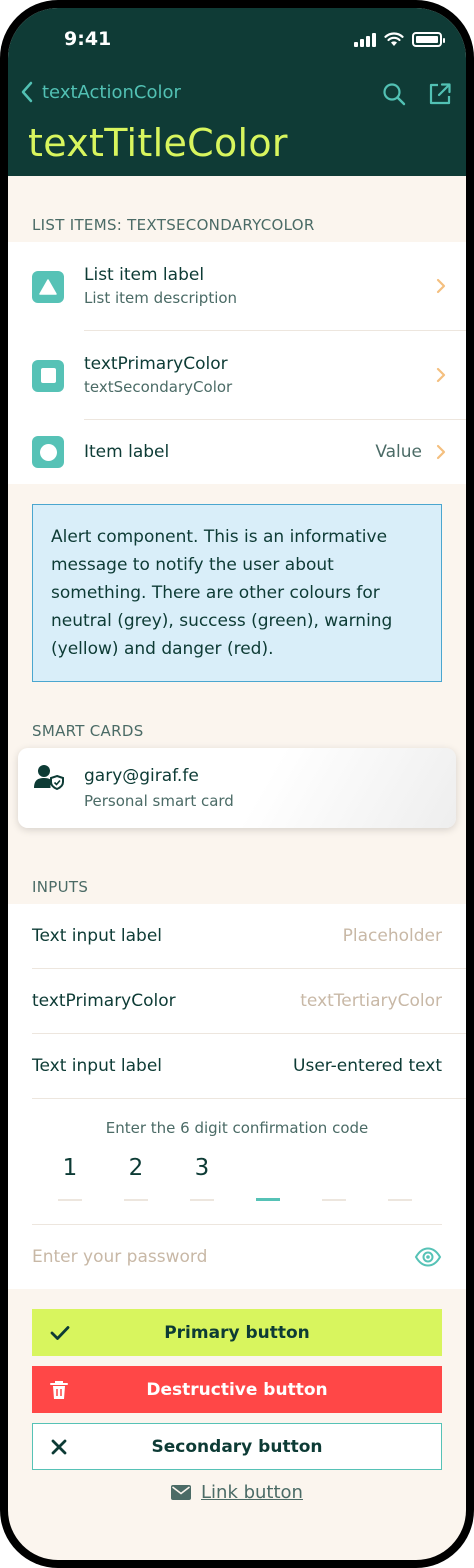 The width and height of the screenshot is (474, 1568). Describe the element at coordinates (237, 452) in the screenshot. I see `list-item: Item label Value` at that location.